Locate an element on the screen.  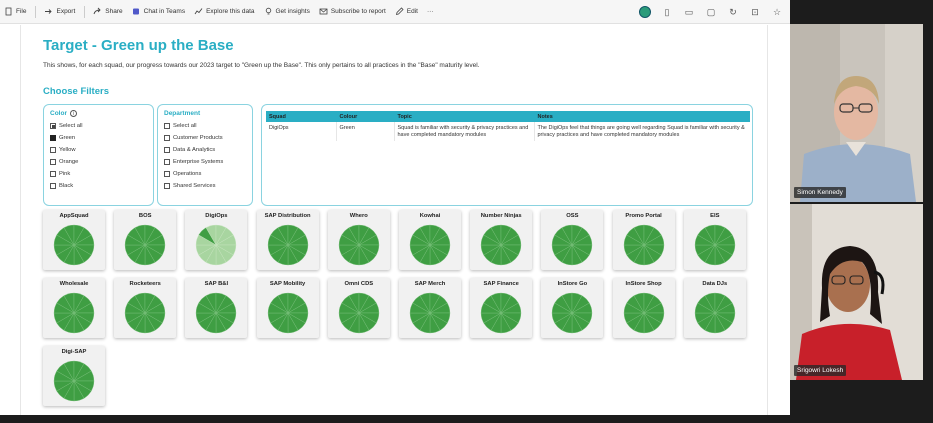
toolbar-item-file: File is located at coordinates (15, 11).